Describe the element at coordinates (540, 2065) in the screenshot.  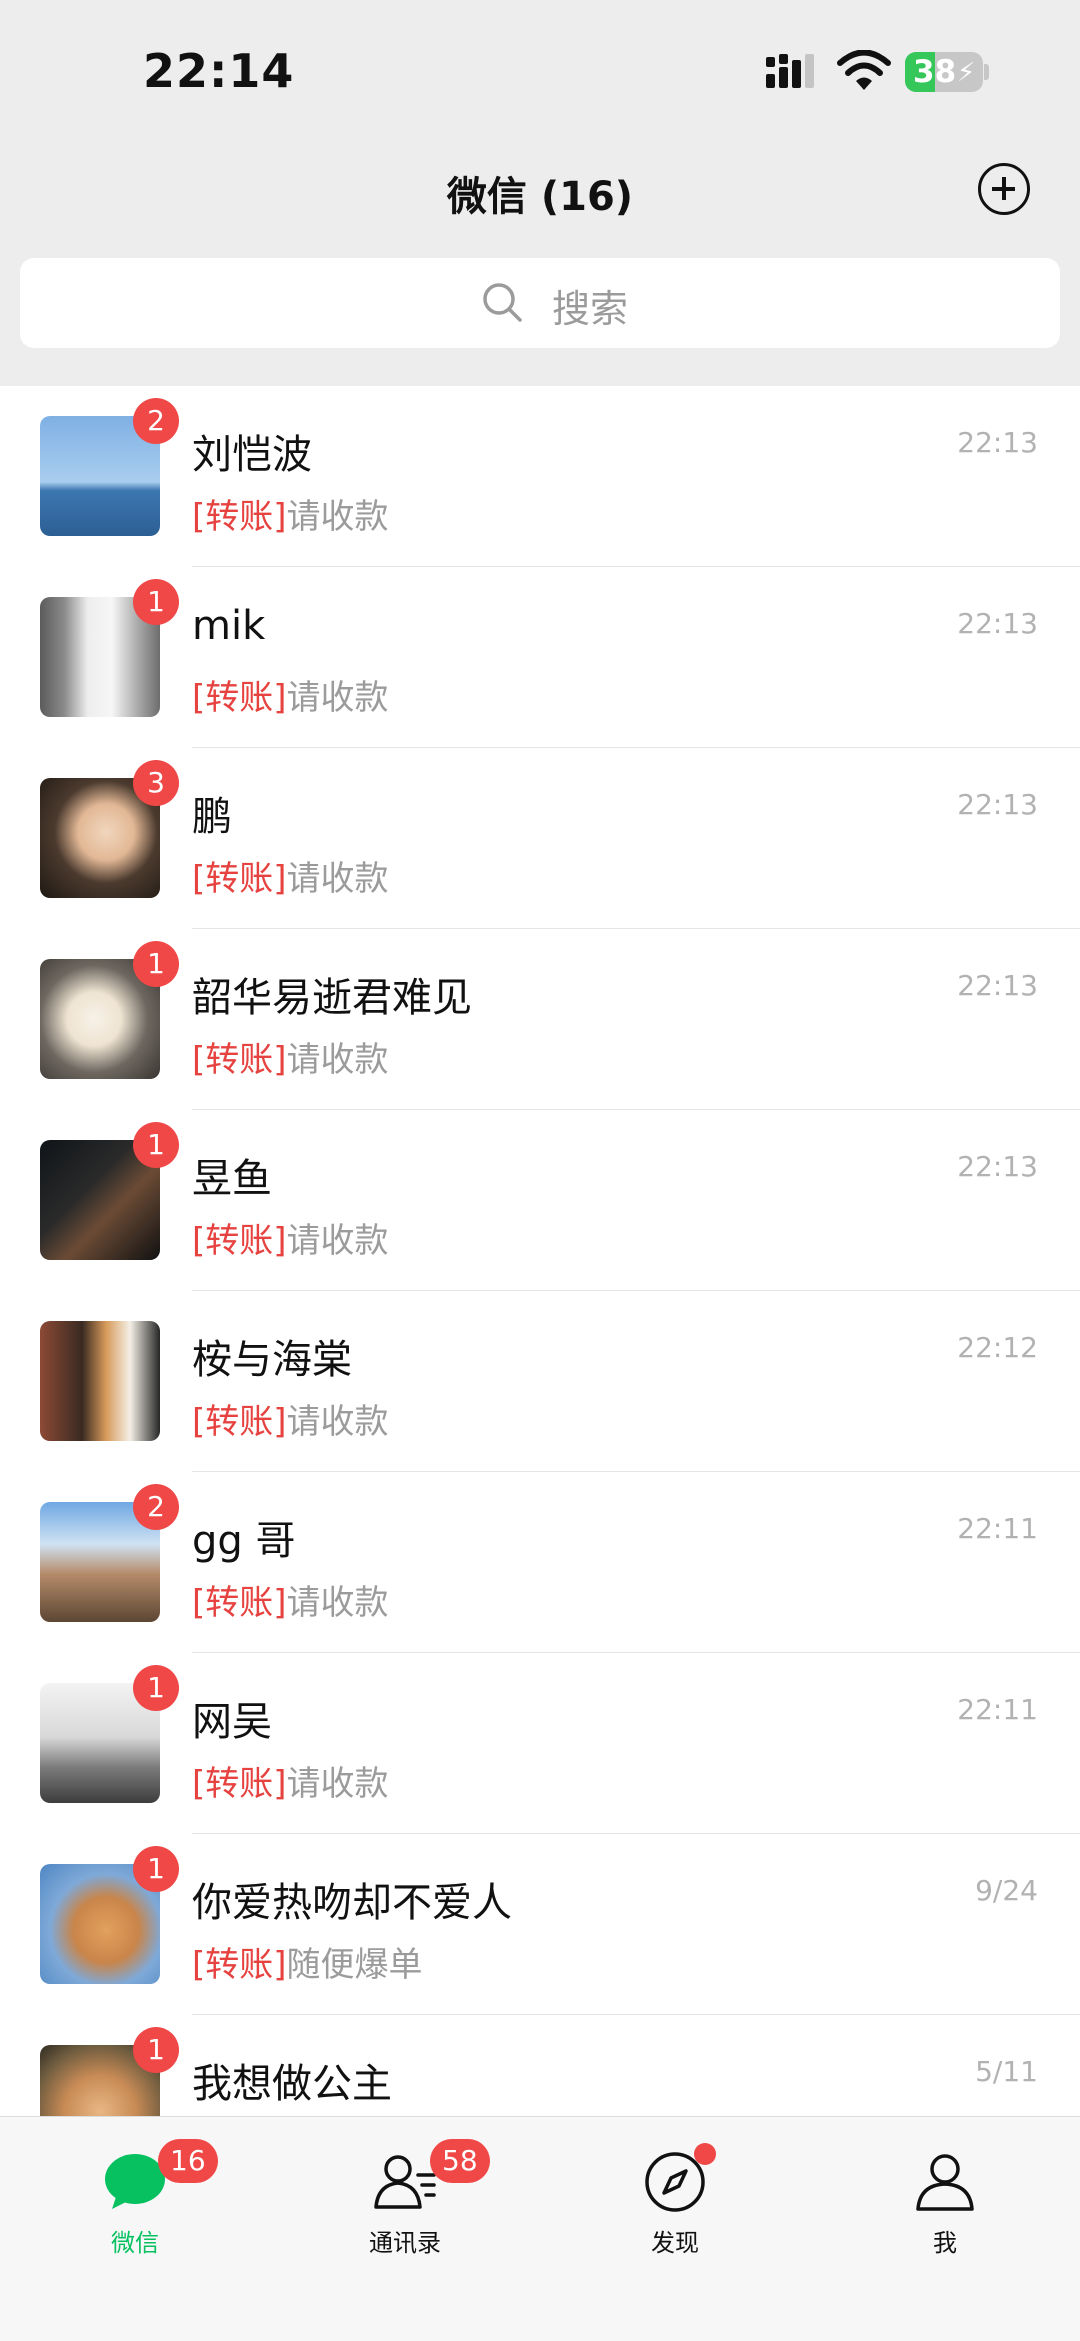
I see `chat-row: 1 我想做公主 5/11` at that location.